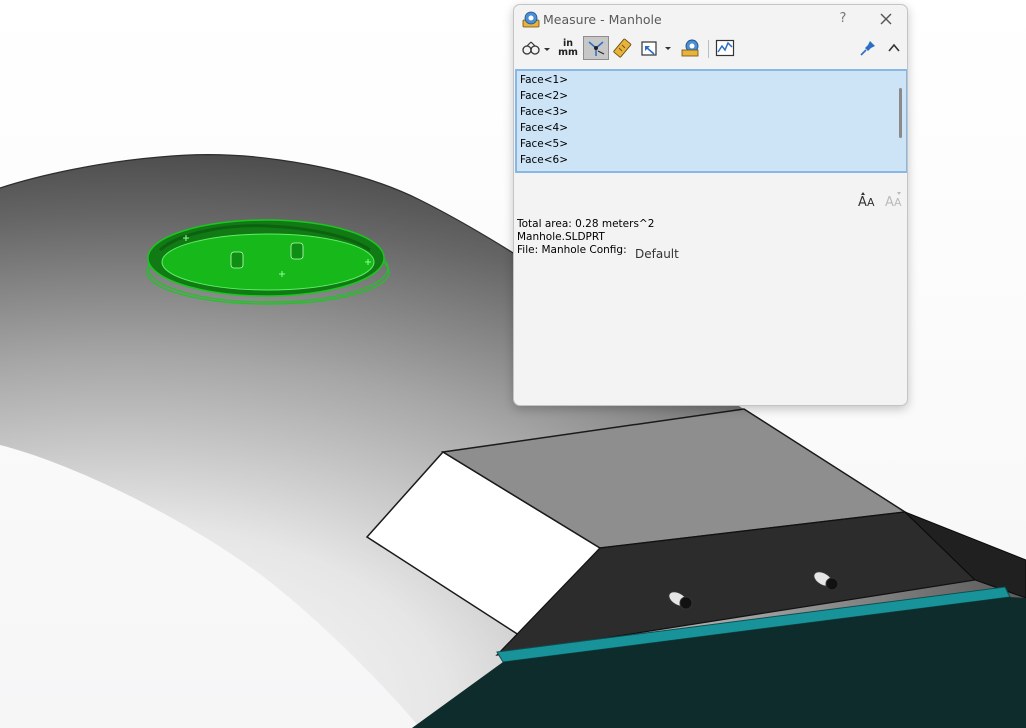  Describe the element at coordinates (586, 224) in the screenshot. I see `total-area-text: Total area: 0.28 meters^2` at that location.